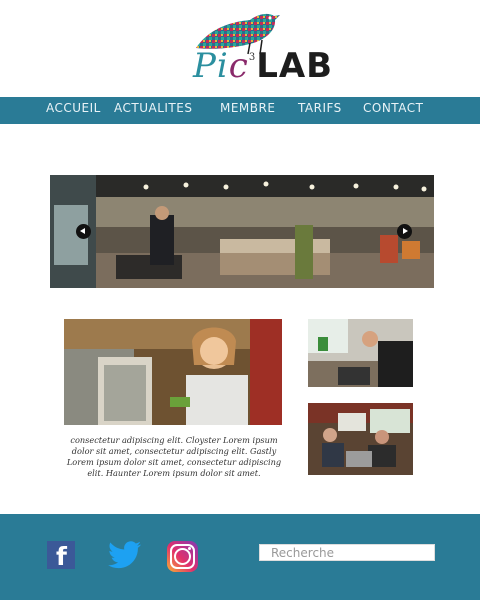 The height and width of the screenshot is (600, 480). Describe the element at coordinates (393, 108) in the screenshot. I see `nav-item-contact: CONTACT` at that location.